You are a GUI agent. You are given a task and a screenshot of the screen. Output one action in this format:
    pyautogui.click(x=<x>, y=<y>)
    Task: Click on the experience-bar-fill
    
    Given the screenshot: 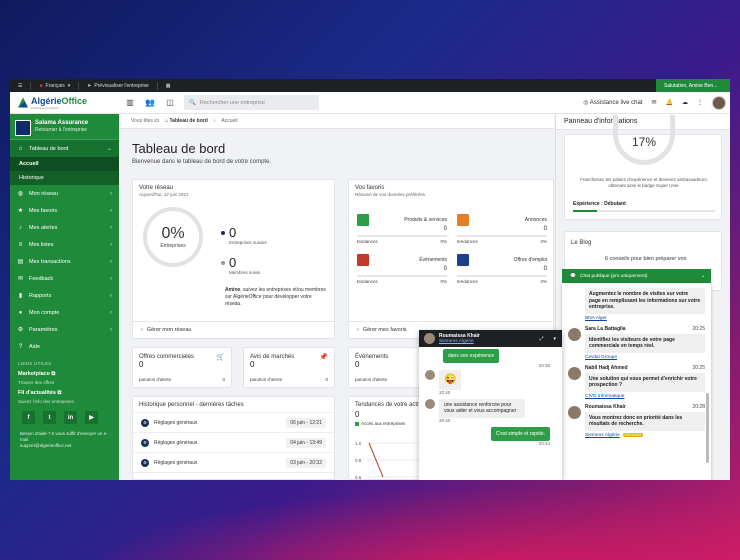 What is the action you would take?
    pyautogui.click(x=585, y=211)
    